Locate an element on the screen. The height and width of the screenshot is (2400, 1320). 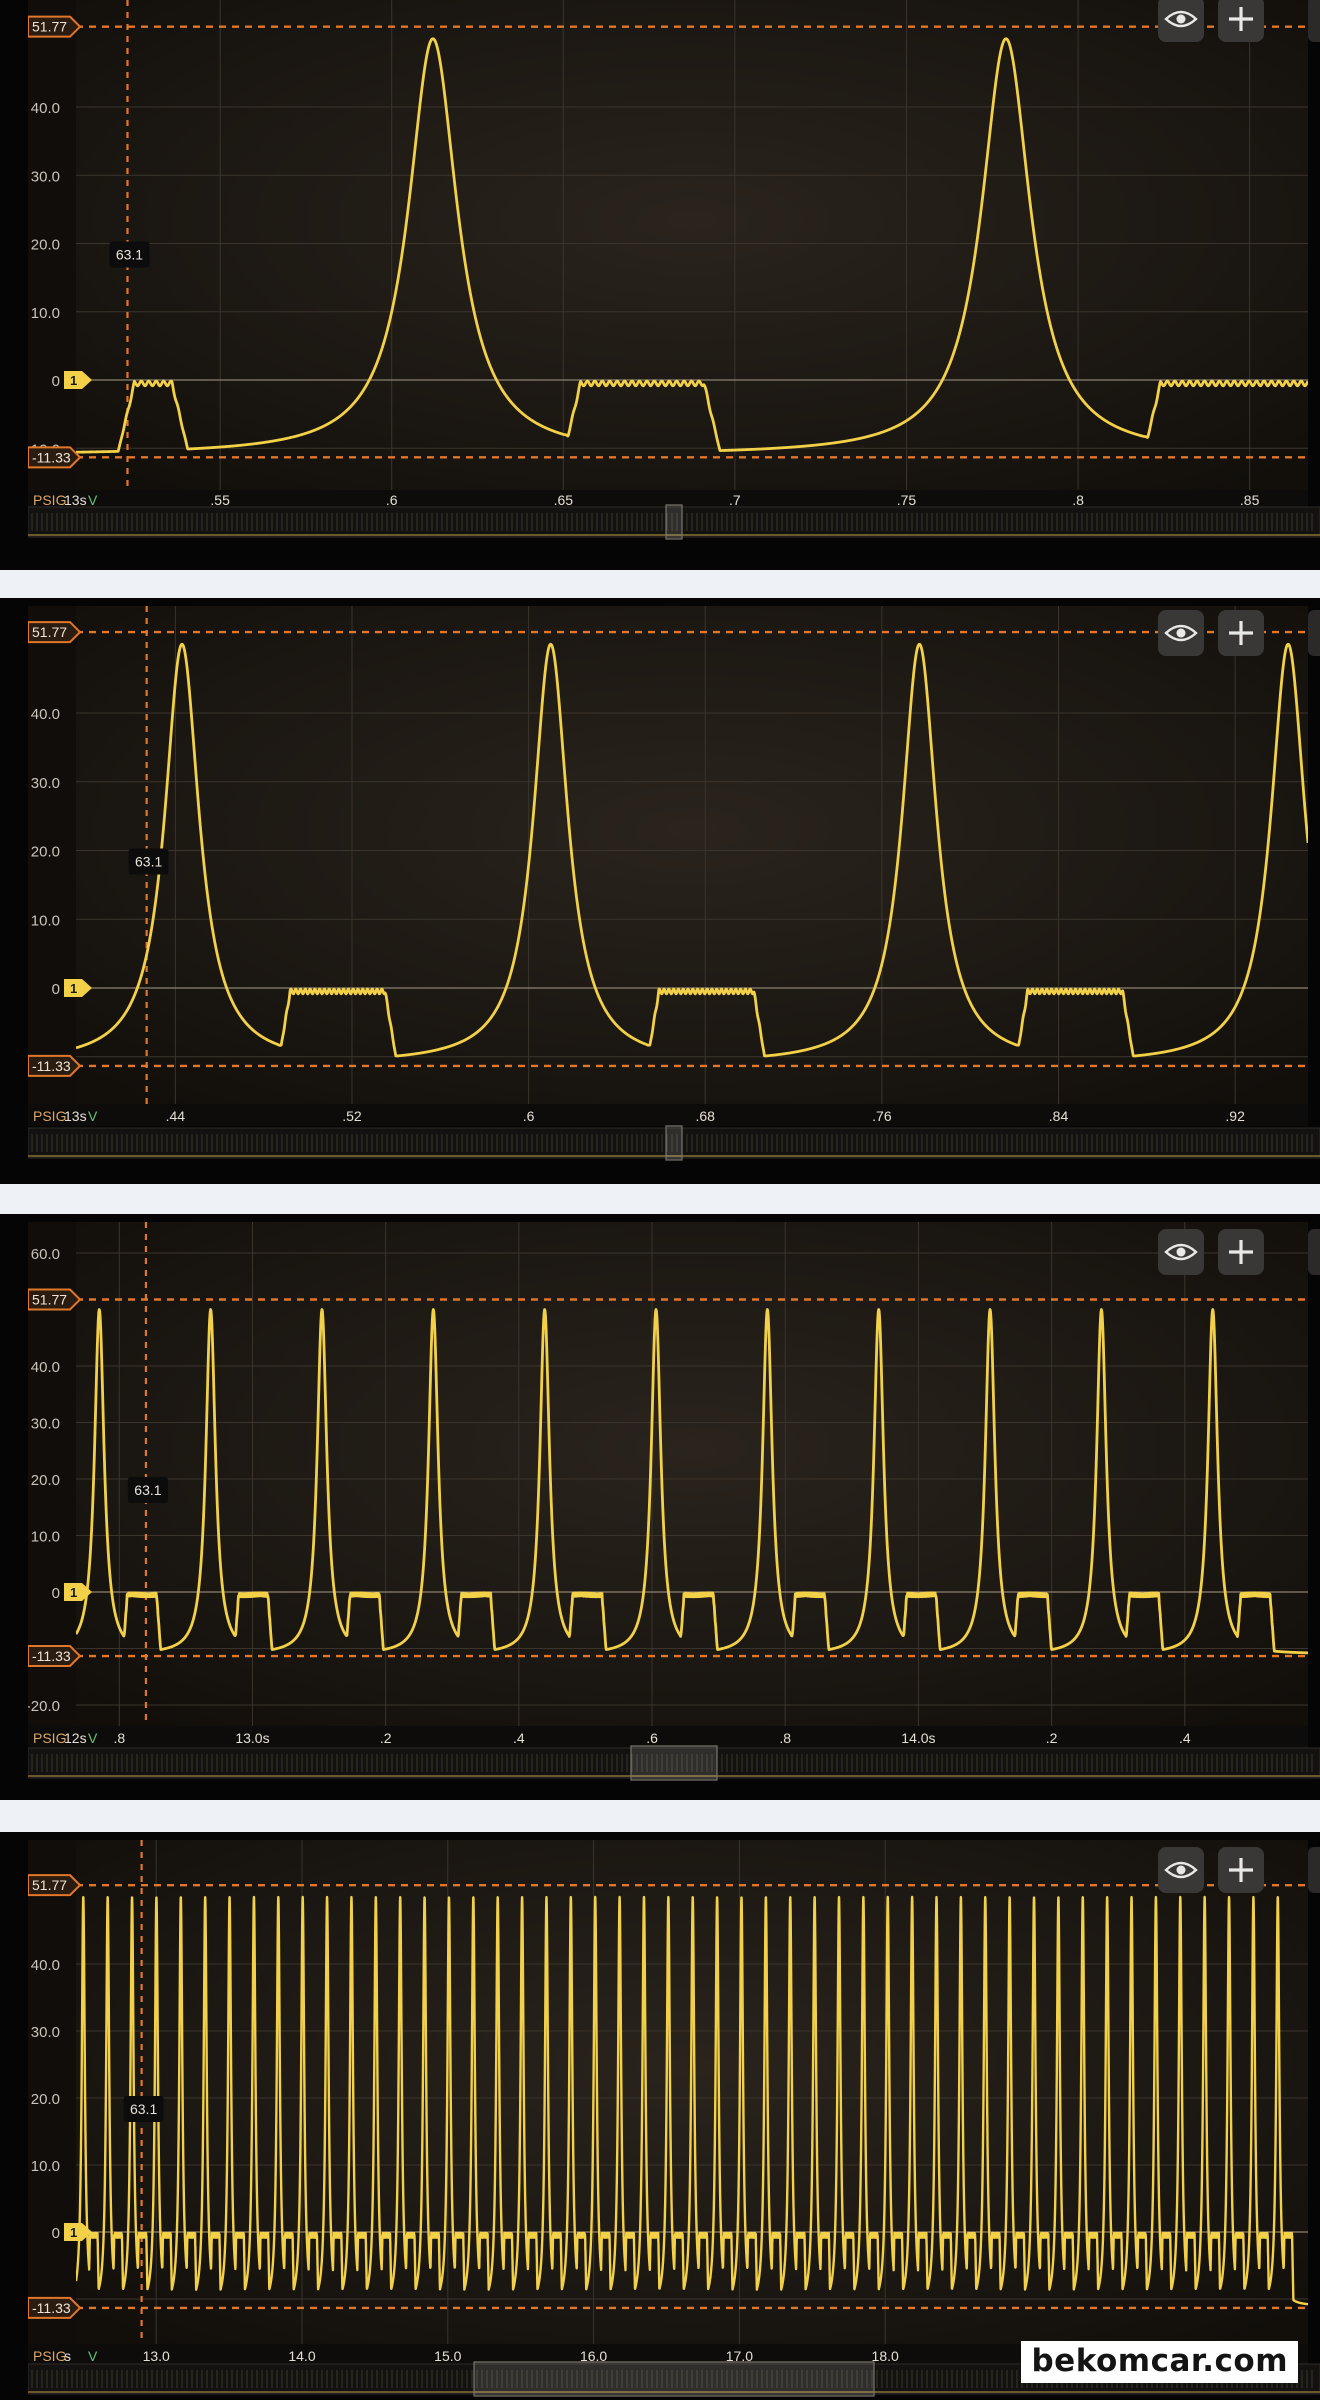
x-tick-label: 15.0 is located at coordinates (447, 2356).